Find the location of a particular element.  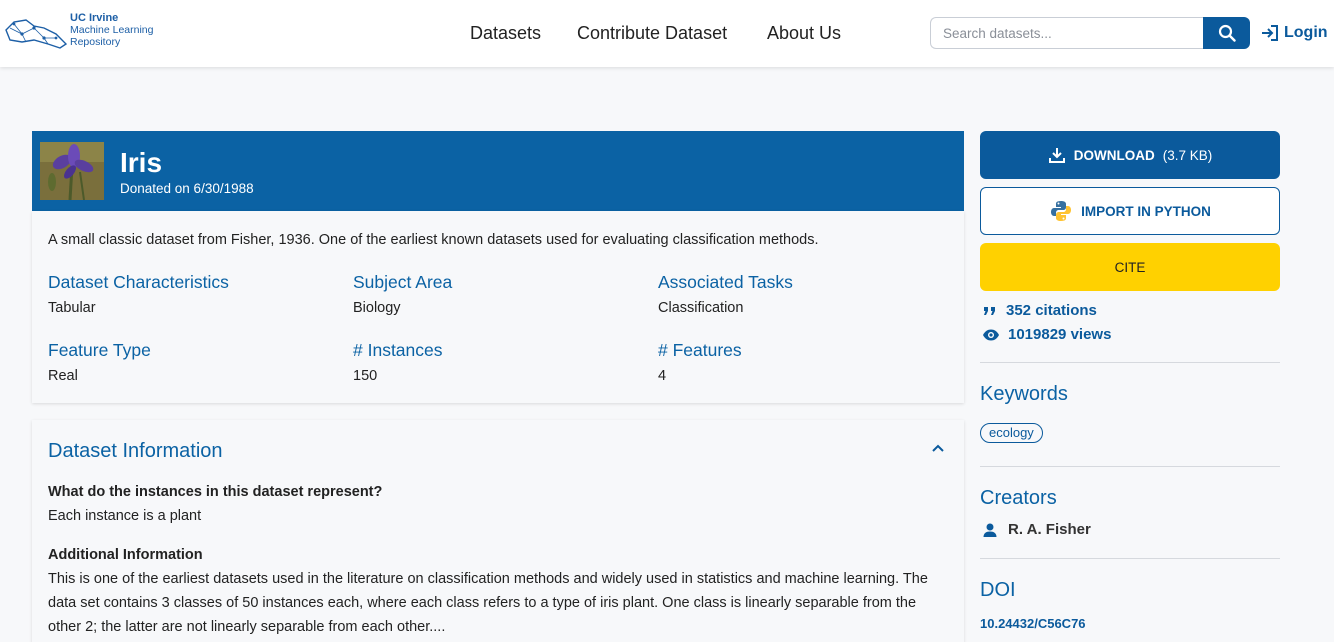

logo-line-2: Machine Learning is located at coordinates (112, 30).